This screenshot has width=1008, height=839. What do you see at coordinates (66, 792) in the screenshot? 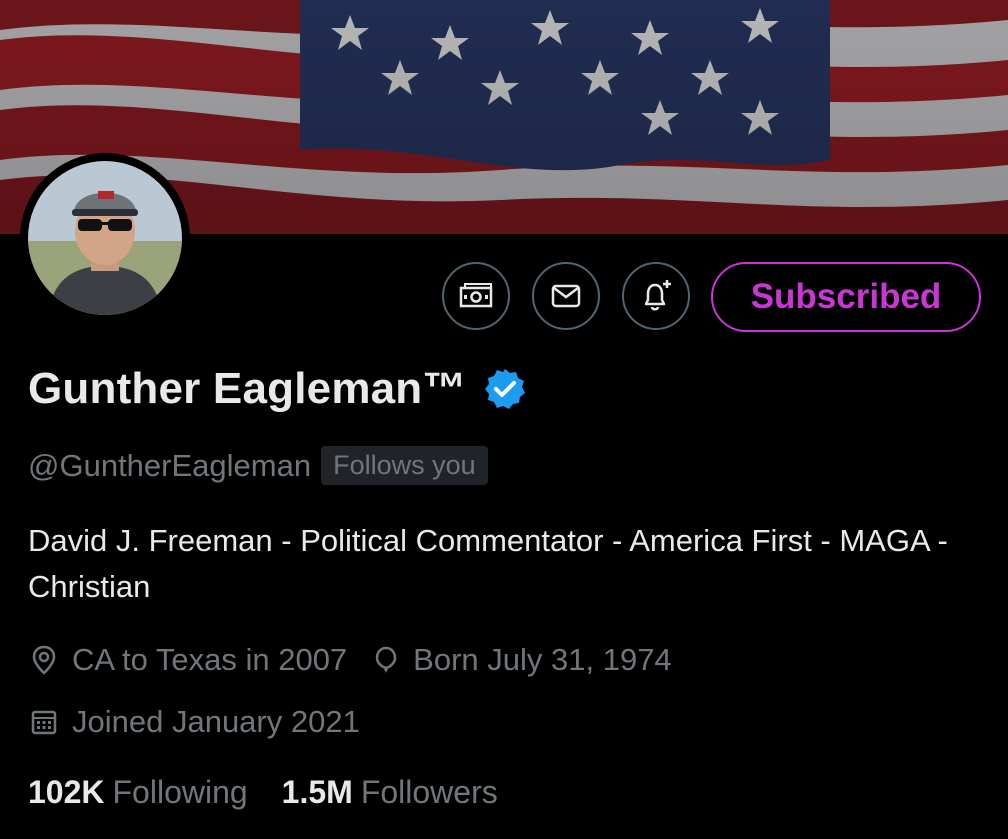
I see `following-count: 102K` at bounding box center [66, 792].